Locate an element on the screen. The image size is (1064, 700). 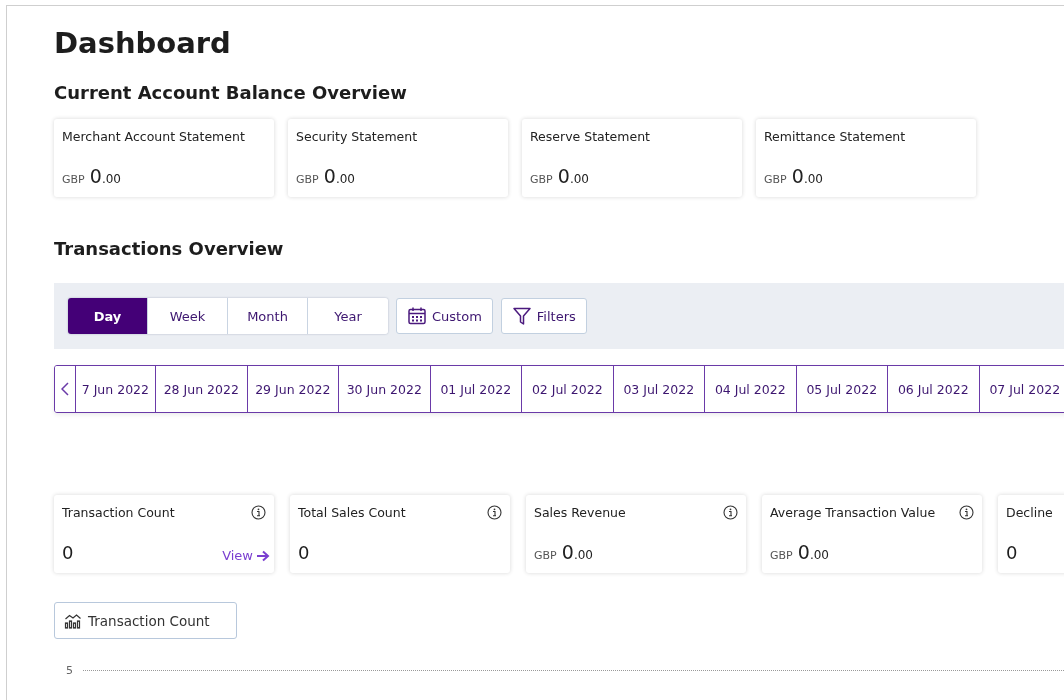
date-tab: 02 Jul 2022 is located at coordinates (568, 389).